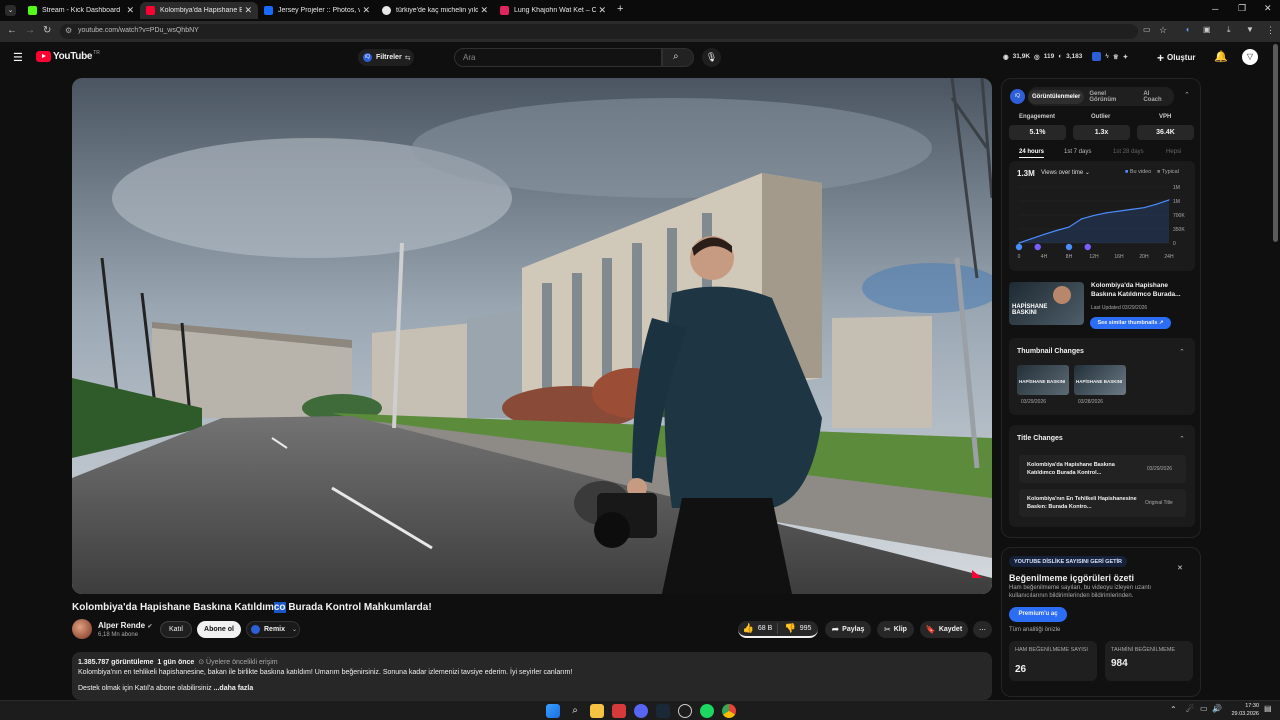  I want to click on tab-overview: Genel Görünüm, so click(1110, 97).